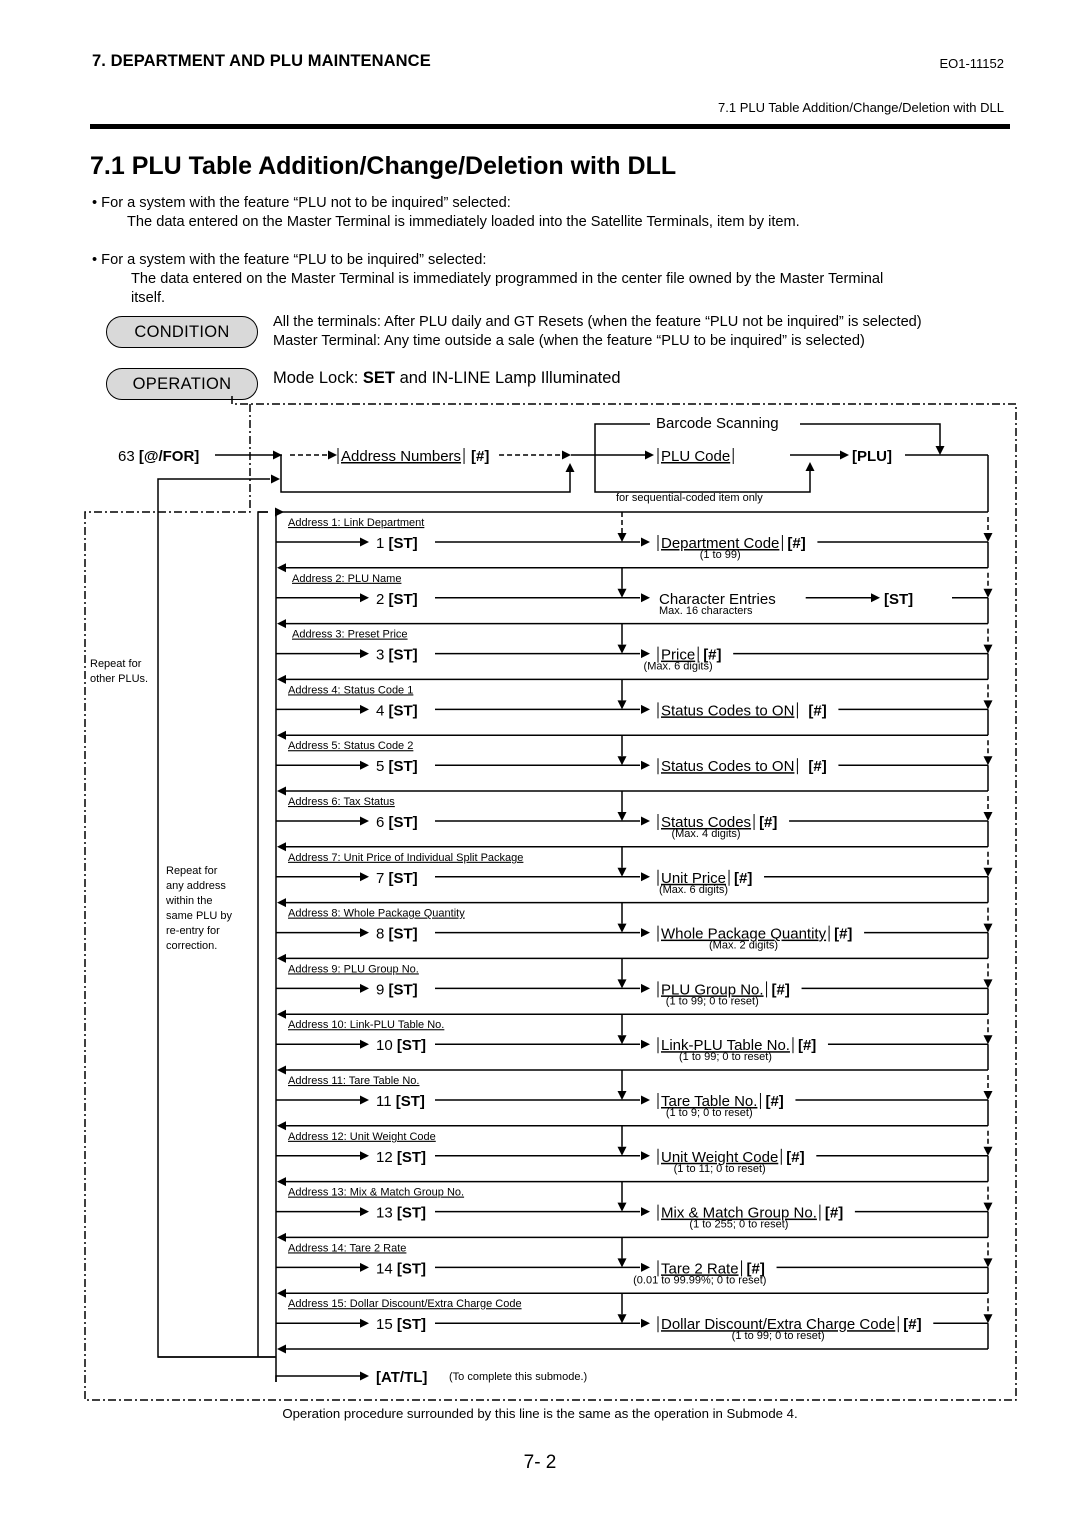 Image resolution: width=1080 pixels, height=1528 pixels. I want to click on entry-note-13: (1 to 255; 0 to reset), so click(738, 1225).